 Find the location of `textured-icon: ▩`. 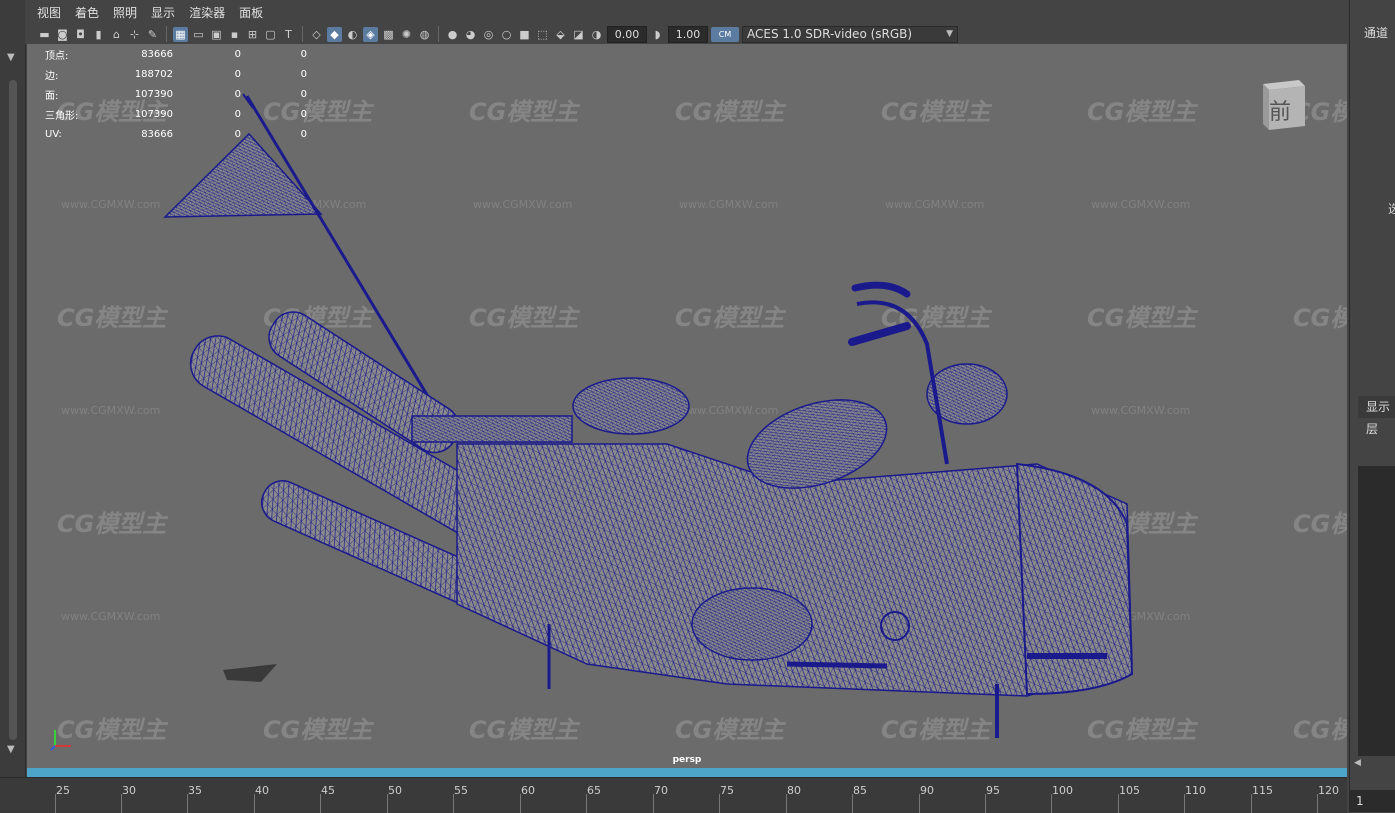

textured-icon: ▩ is located at coordinates (388, 34).